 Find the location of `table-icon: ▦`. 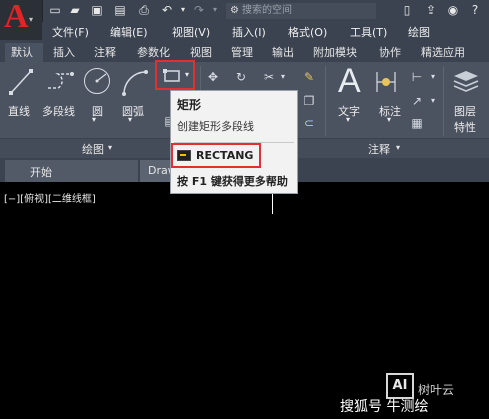

table-icon: ▦ is located at coordinates (417, 123).